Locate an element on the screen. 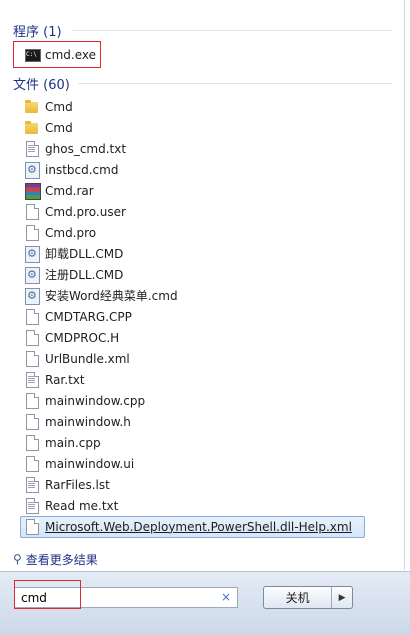  result-item-label: RarFiles.lst is located at coordinates (77, 484).